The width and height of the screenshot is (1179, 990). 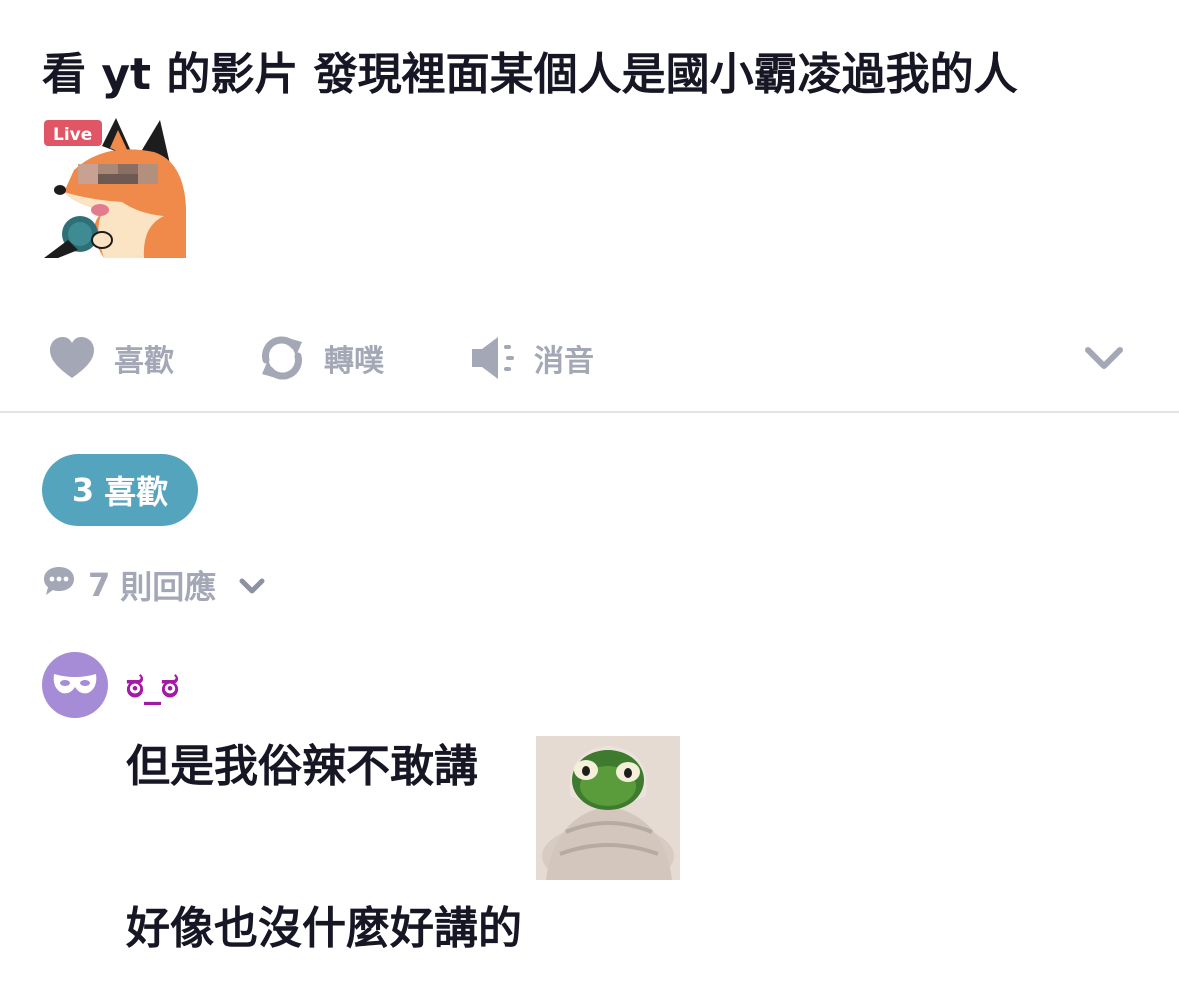 I want to click on frog-sticker, so click(x=608, y=812).